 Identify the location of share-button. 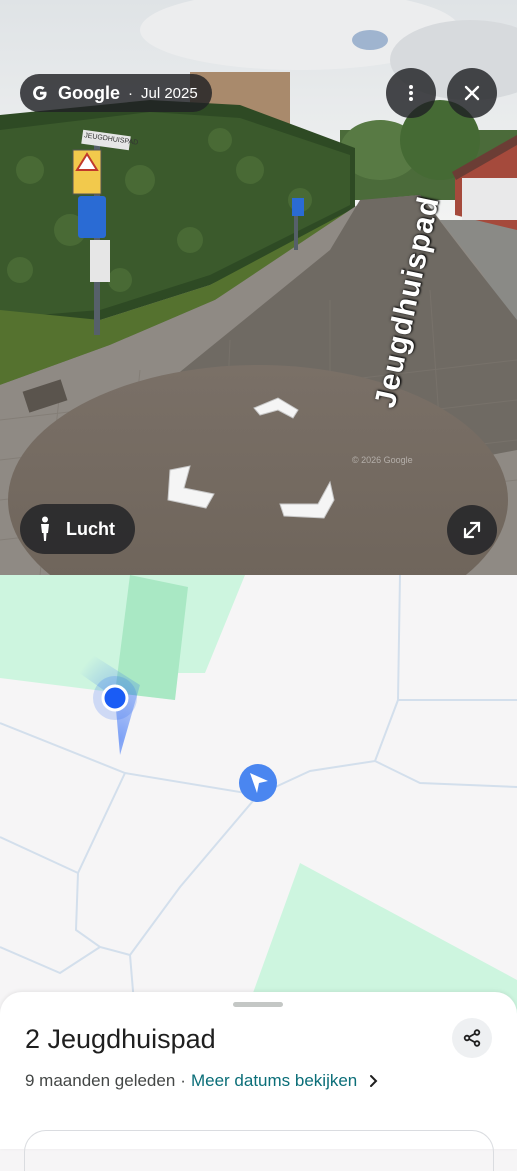
(472, 1038).